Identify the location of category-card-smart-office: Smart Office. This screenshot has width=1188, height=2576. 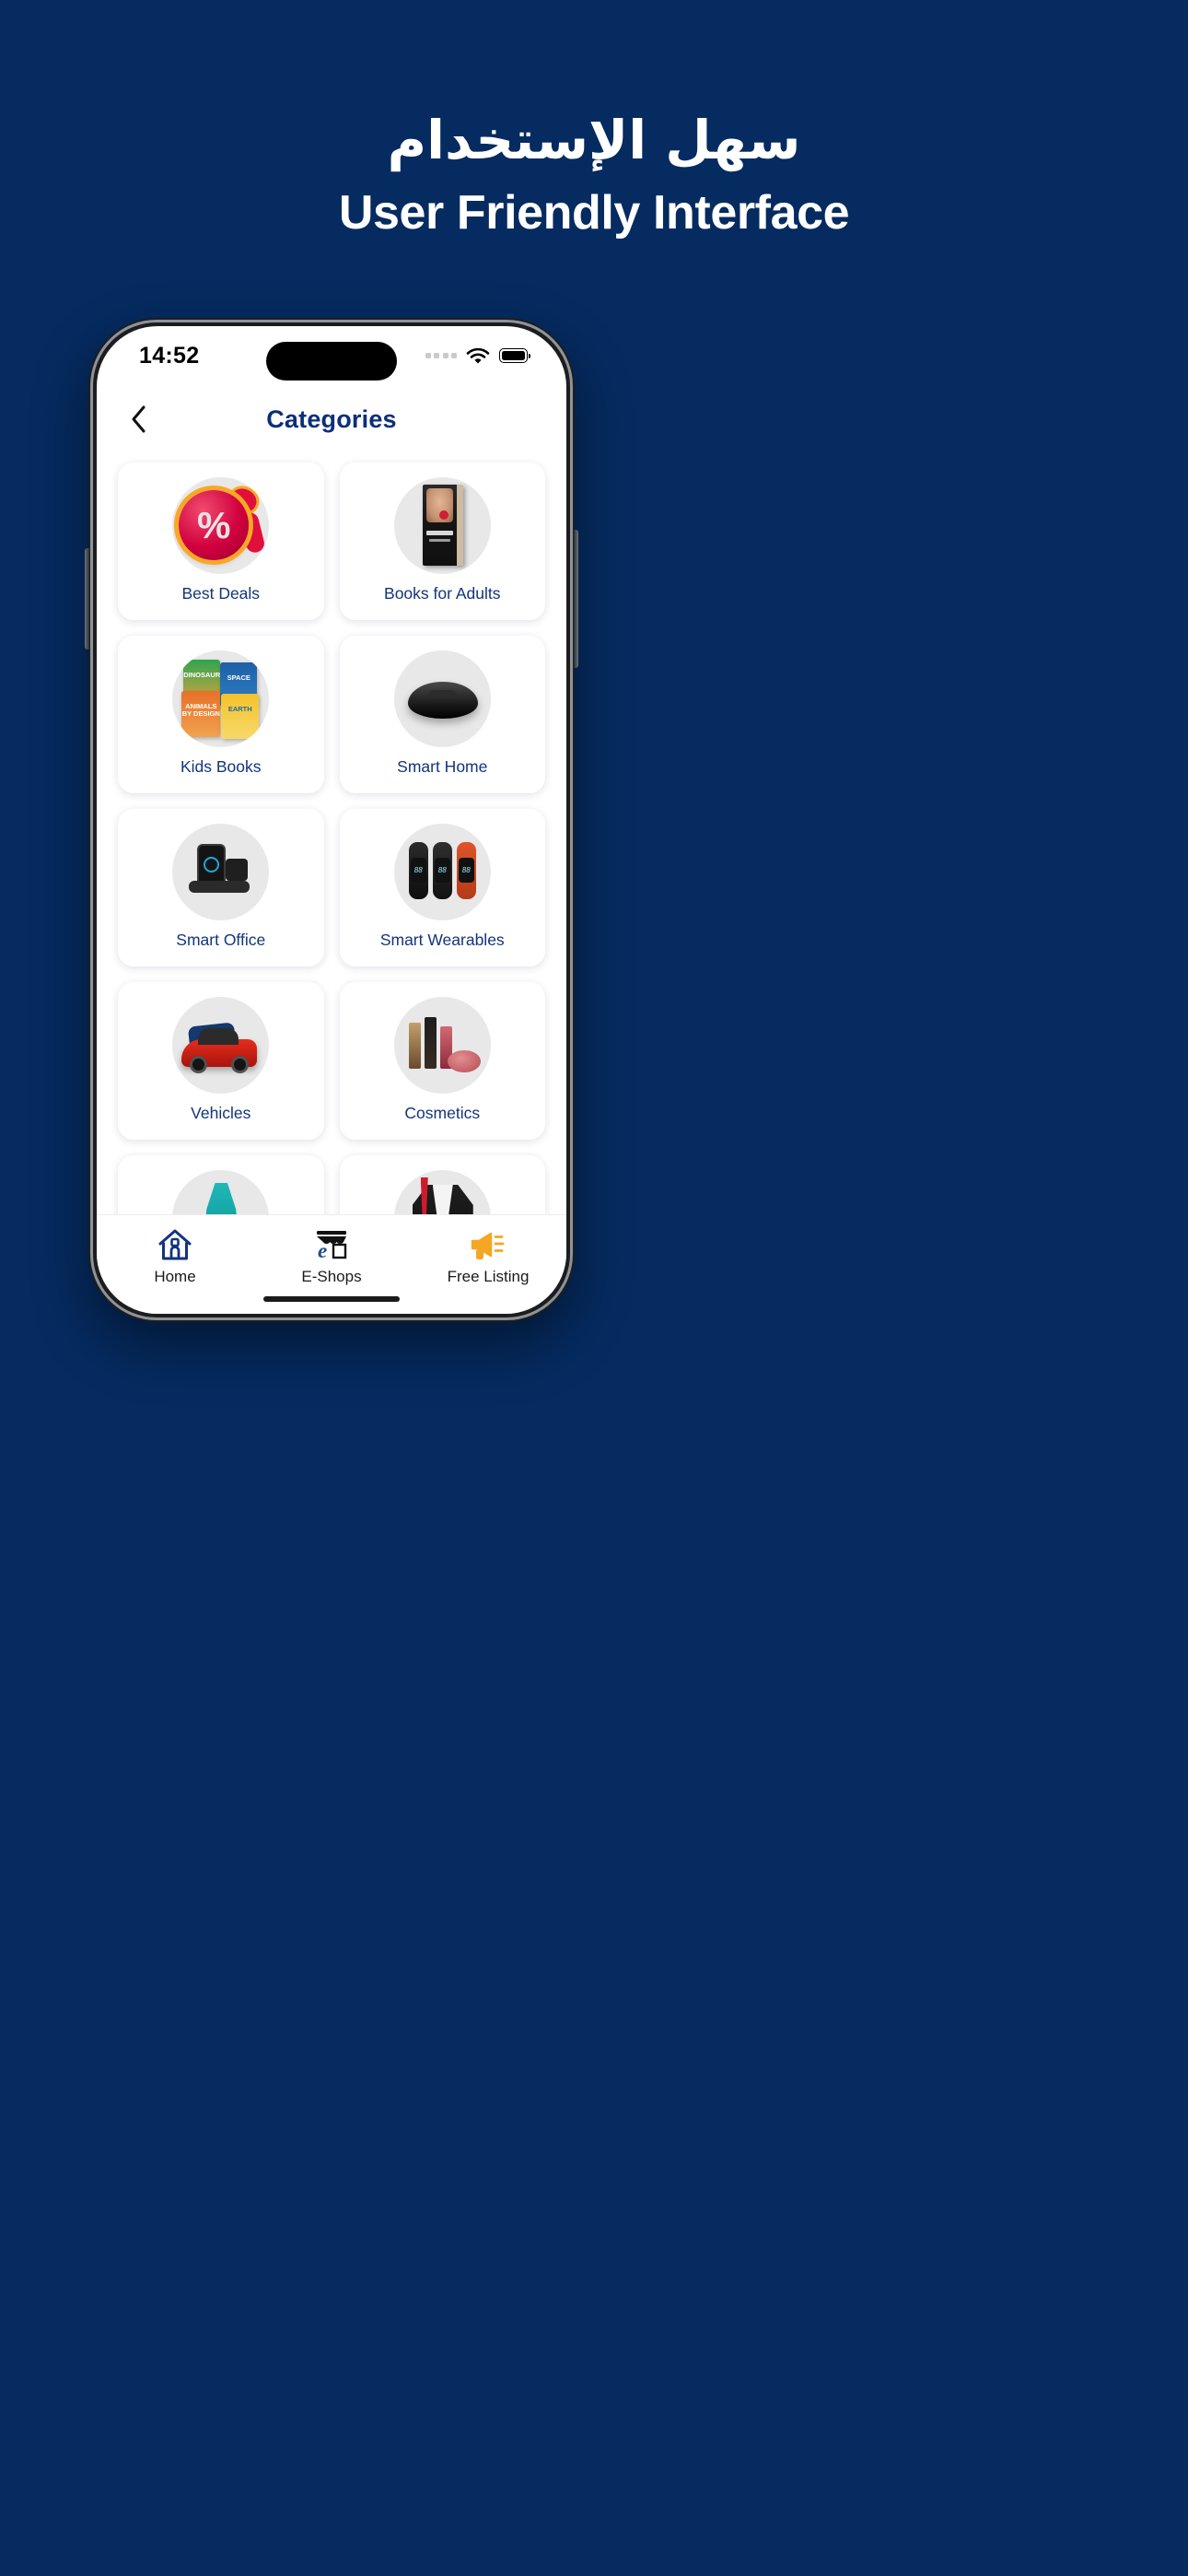
(221, 887).